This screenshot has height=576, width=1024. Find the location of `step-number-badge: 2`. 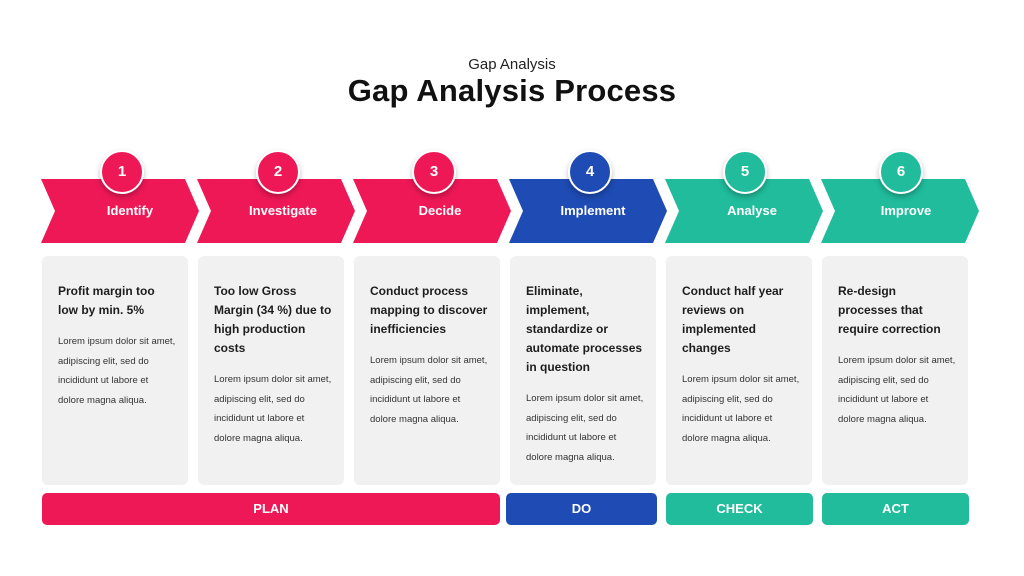

step-number-badge: 2 is located at coordinates (278, 172).